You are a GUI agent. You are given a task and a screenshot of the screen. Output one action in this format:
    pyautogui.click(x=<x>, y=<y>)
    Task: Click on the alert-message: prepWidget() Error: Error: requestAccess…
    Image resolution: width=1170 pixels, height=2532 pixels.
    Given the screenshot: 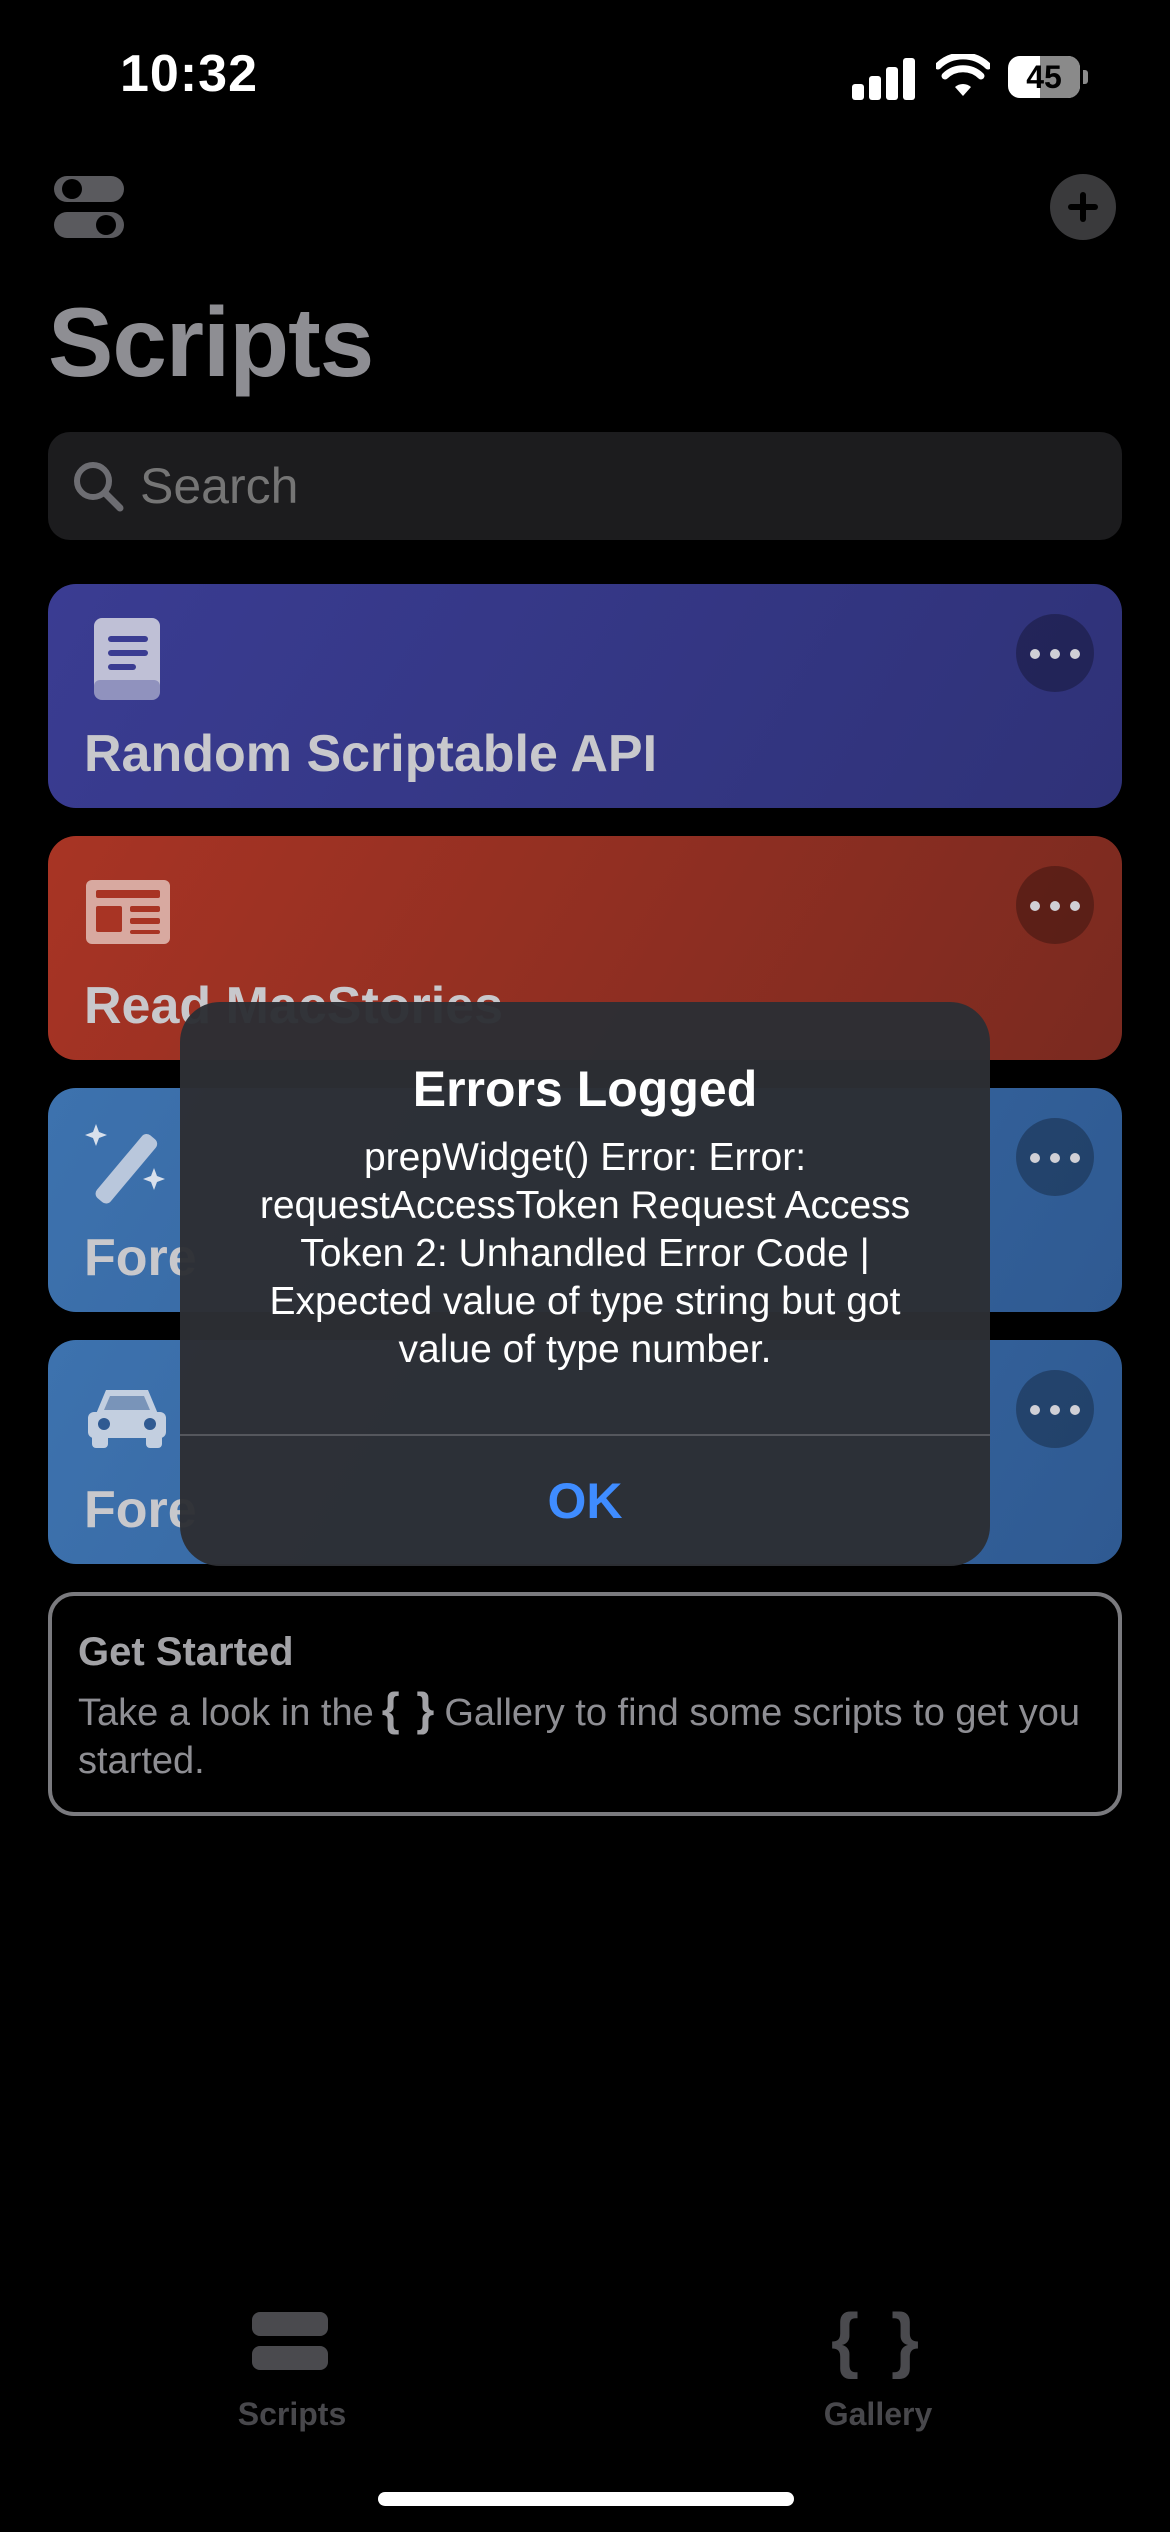 What is the action you would take?
    pyautogui.click(x=585, y=1253)
    